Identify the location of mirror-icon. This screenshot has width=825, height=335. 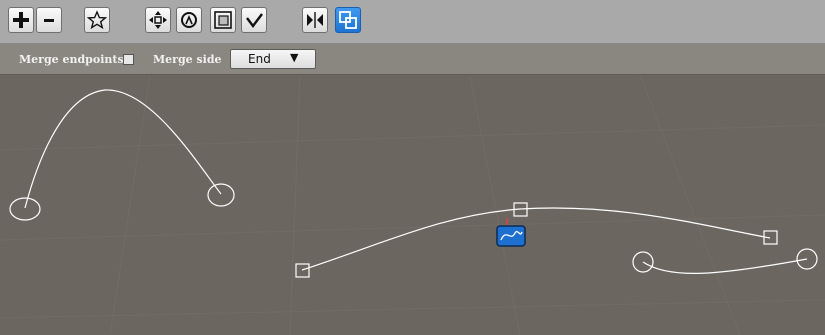
(315, 20).